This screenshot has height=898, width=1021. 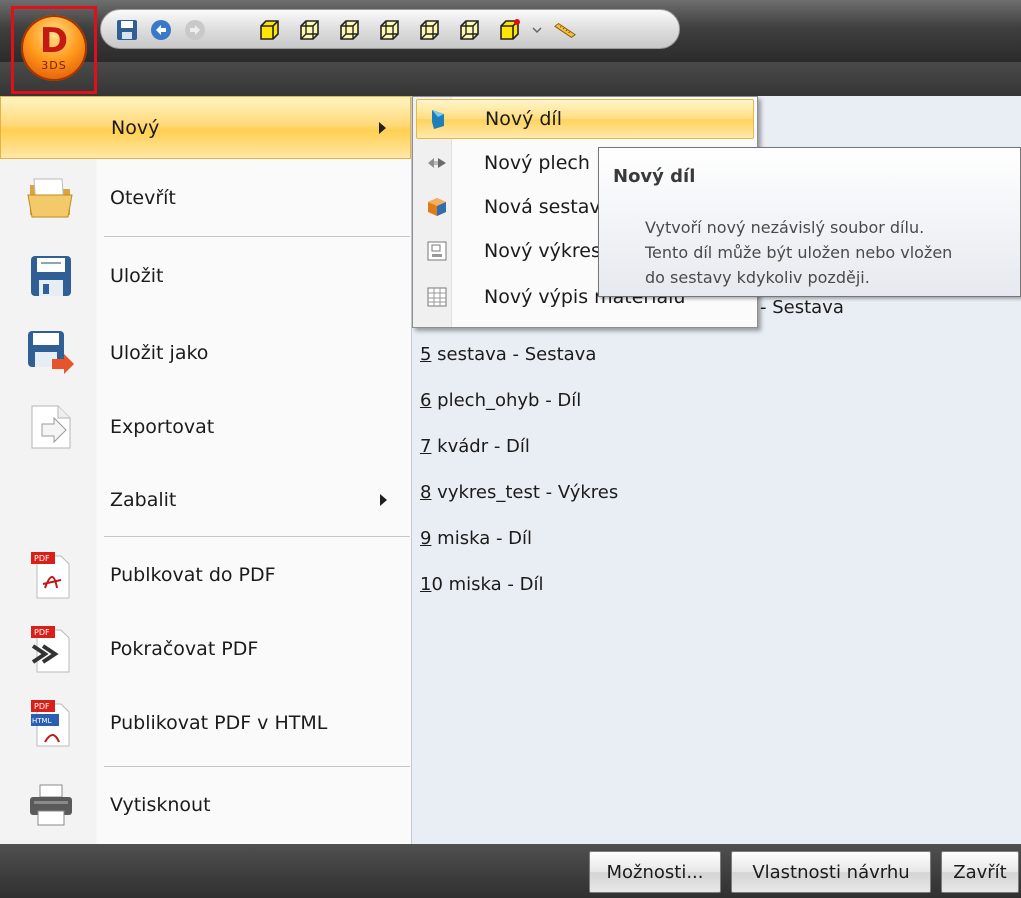 I want to click on folder-open-icon, so click(x=51, y=198).